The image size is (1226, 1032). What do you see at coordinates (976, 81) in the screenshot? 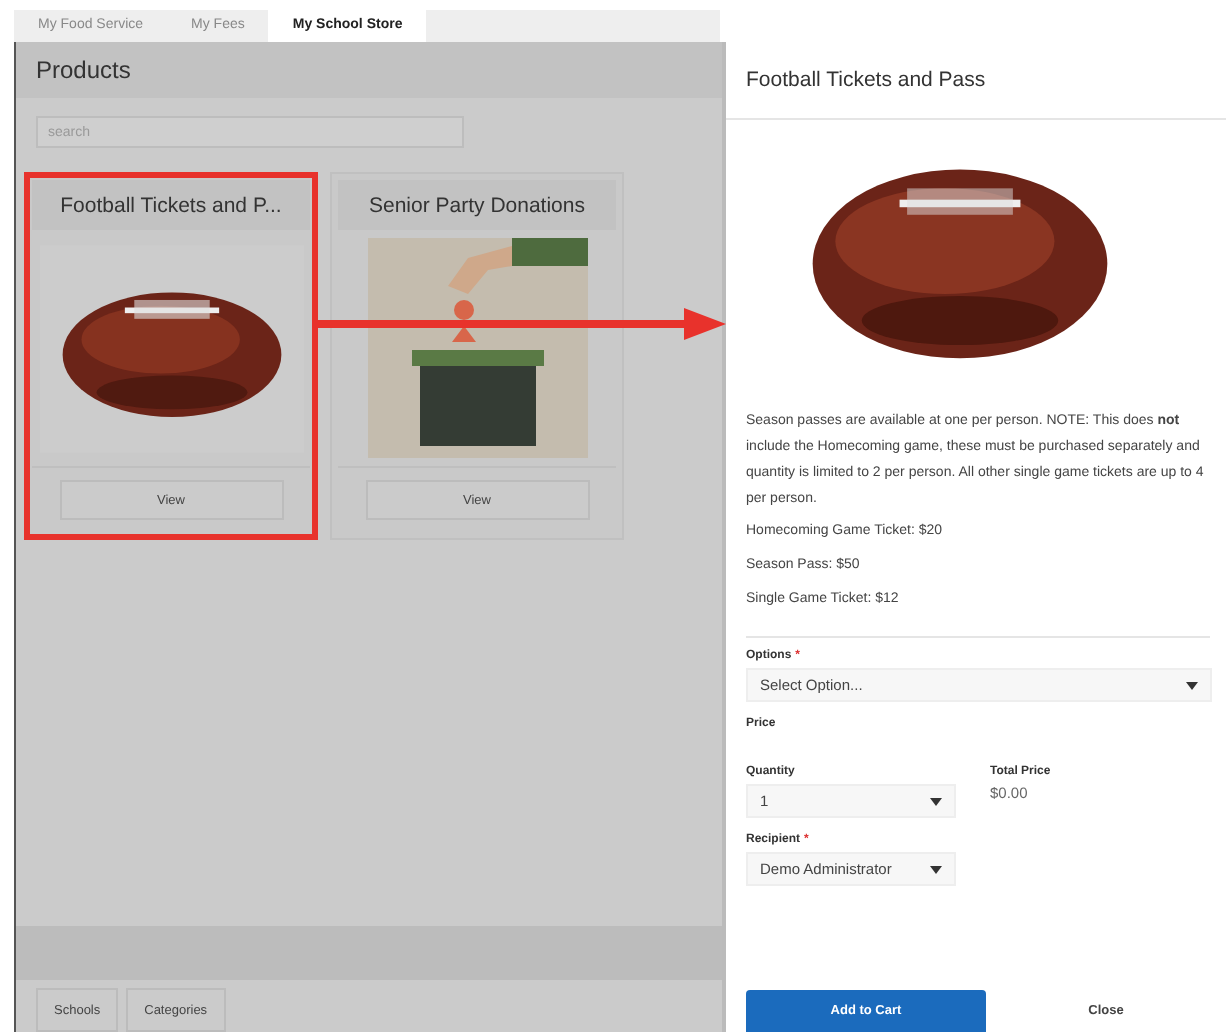
I see `dialog-title: Football Tickets and Pass` at bounding box center [976, 81].